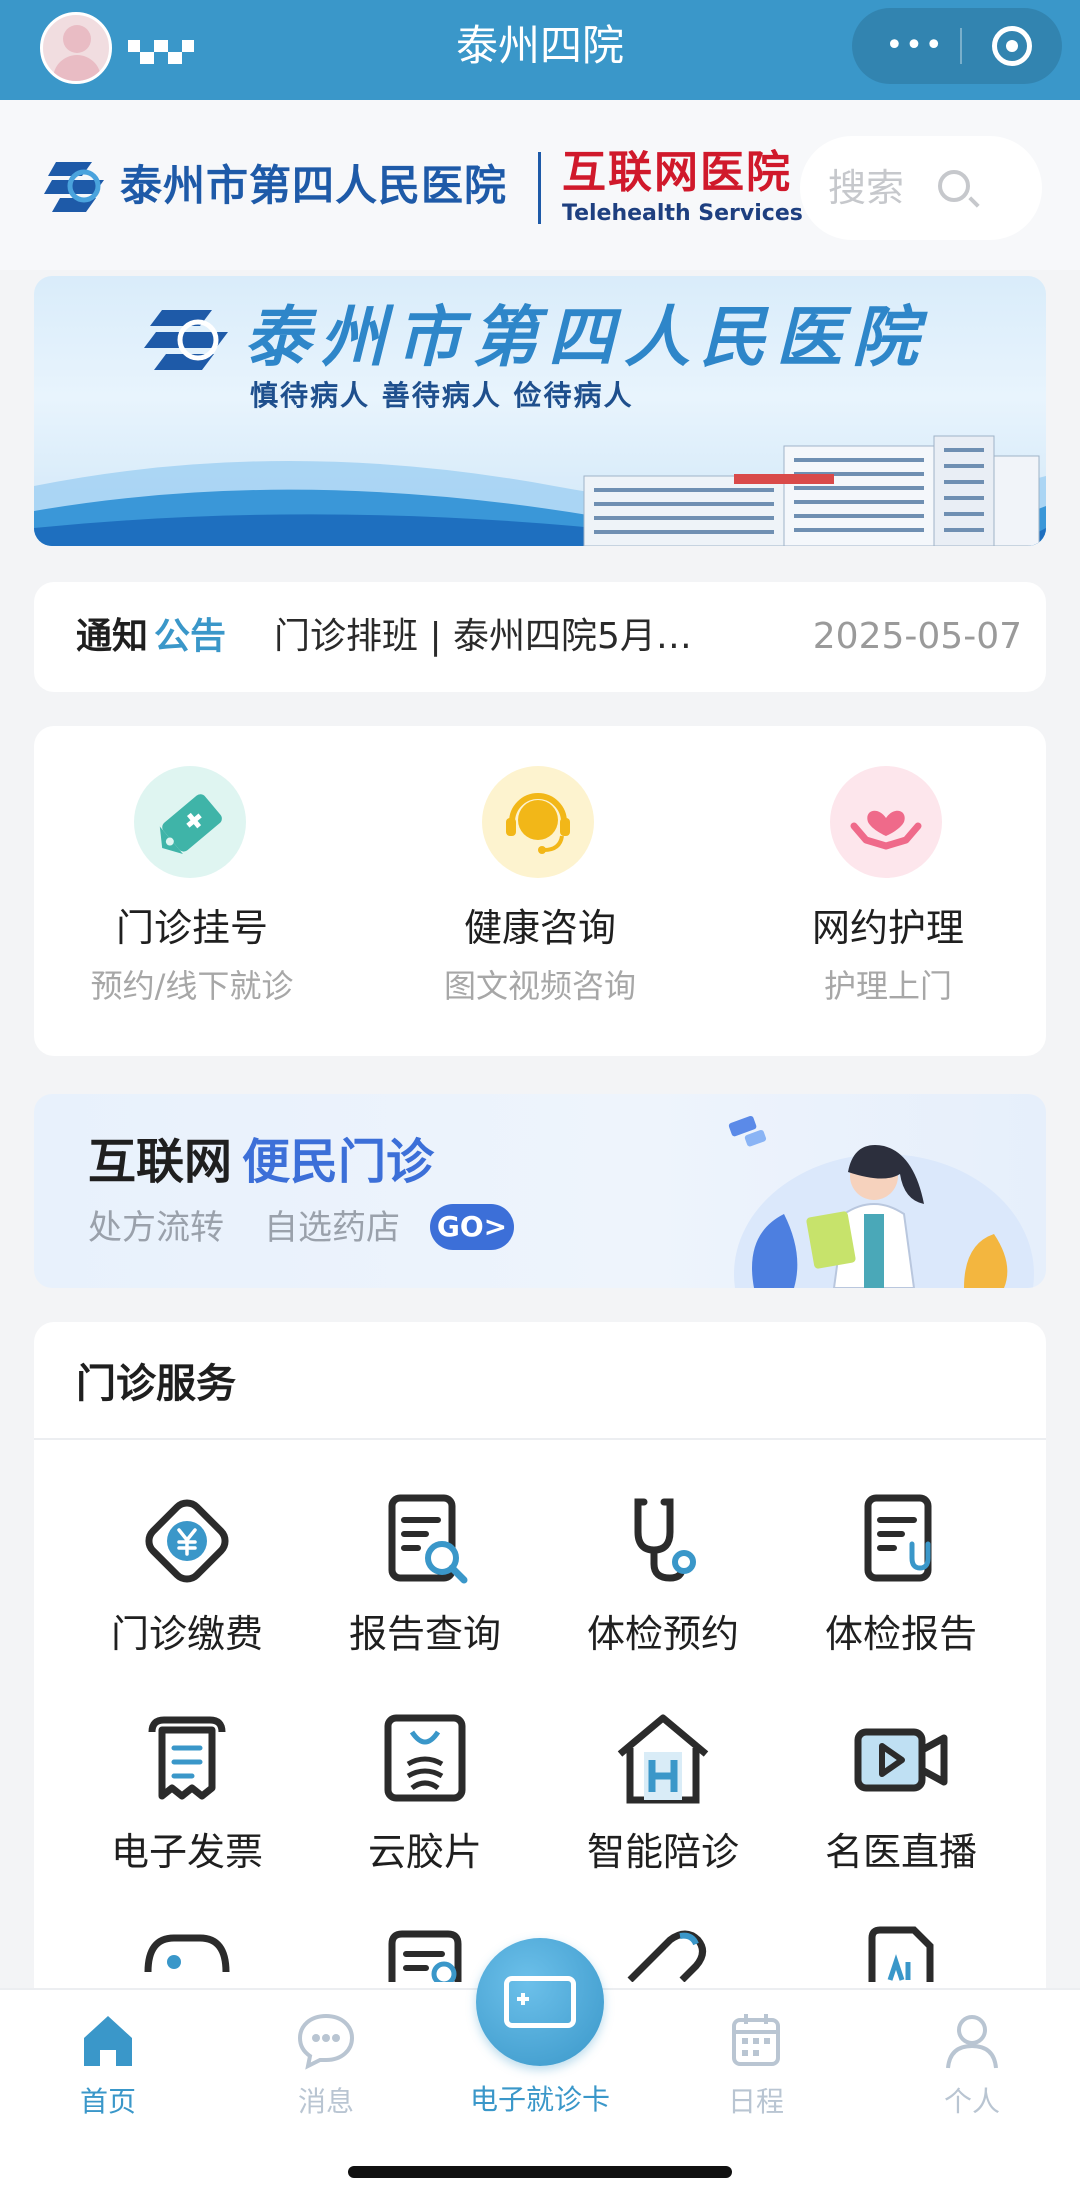  I want to click on notice-date: 2025-05-07, so click(917, 636).